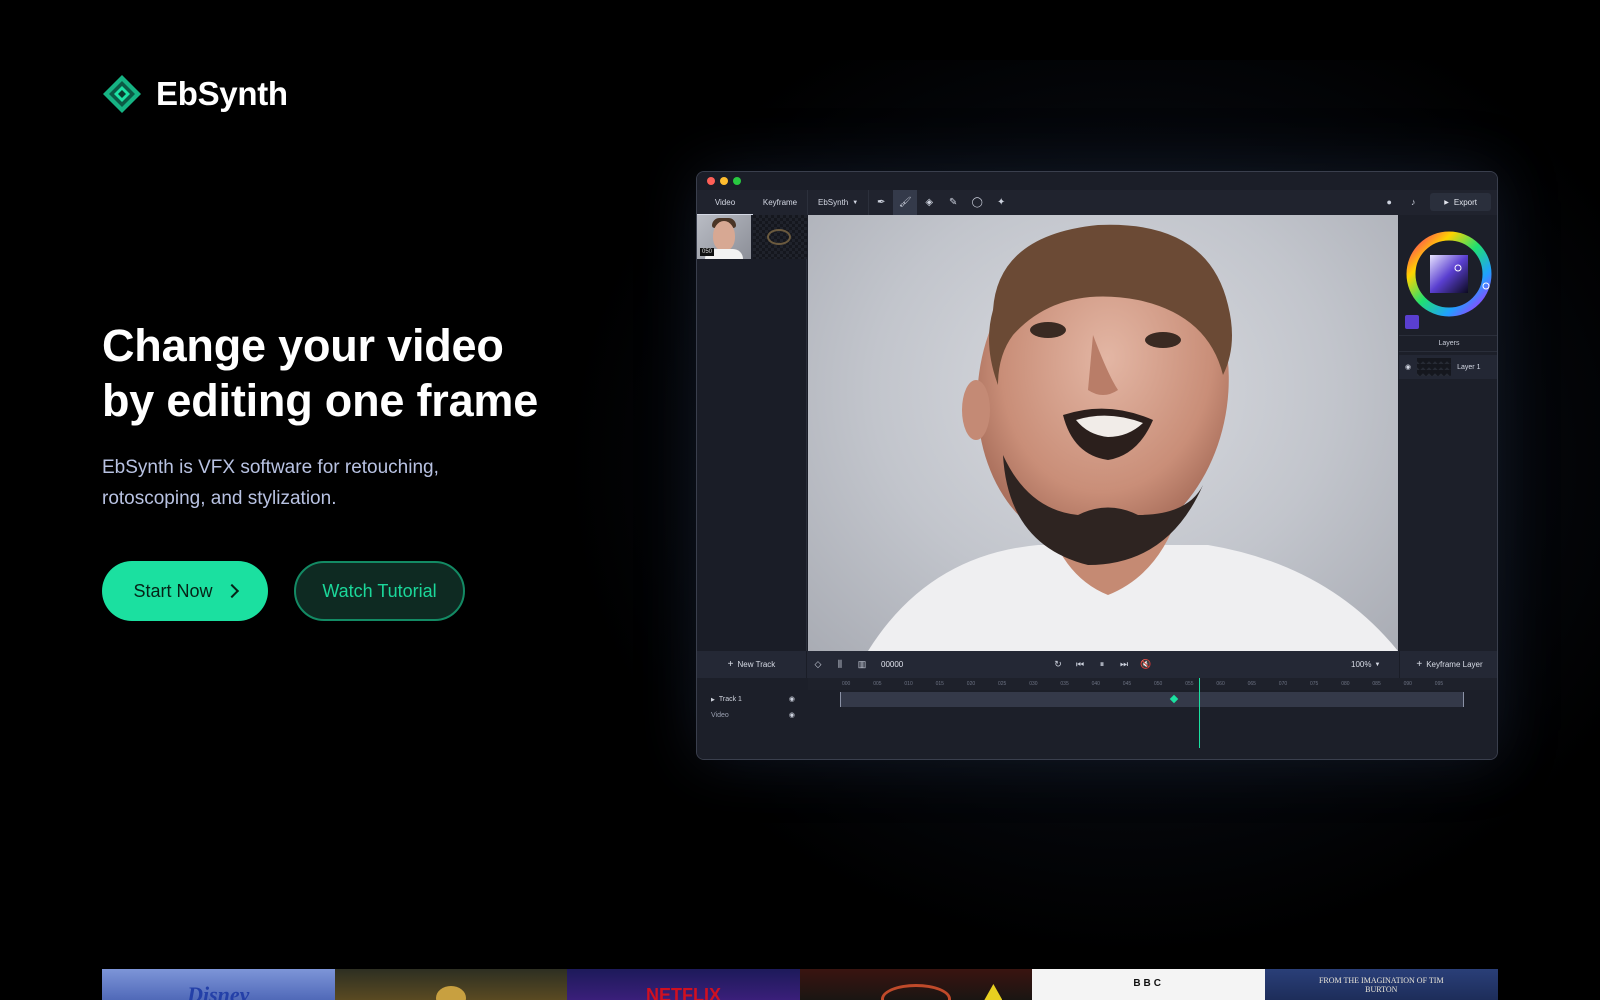 This screenshot has width=1600, height=1000. I want to click on thumb-frame-badge: 050, so click(707, 252).